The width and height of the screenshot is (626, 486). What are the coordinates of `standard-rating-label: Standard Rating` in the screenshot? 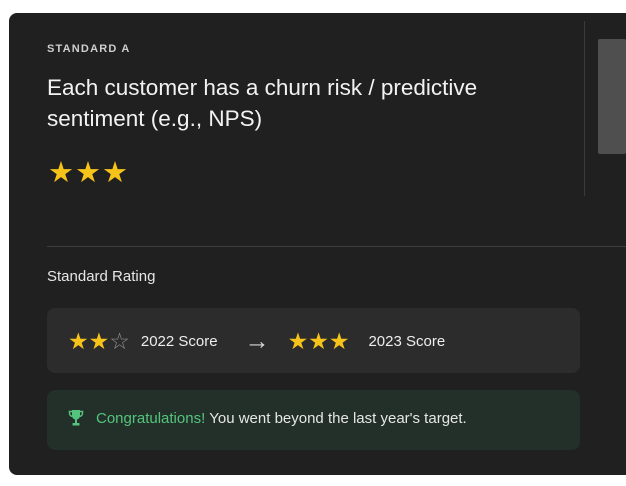 It's located at (101, 276).